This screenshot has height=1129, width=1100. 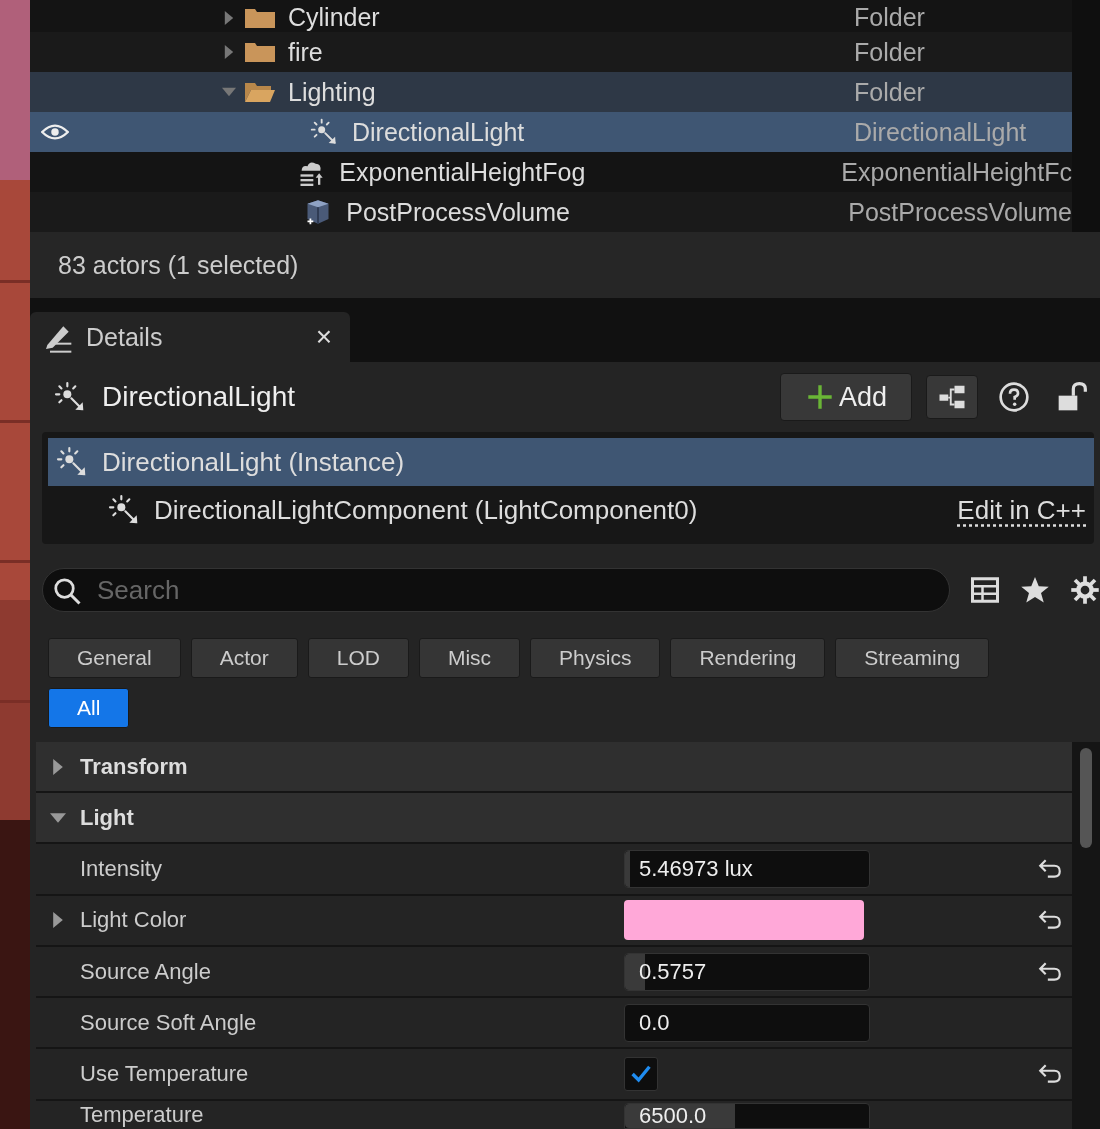 I want to click on outliner-row: DirectionalLight DirectionalLight, so click(x=551, y=132).